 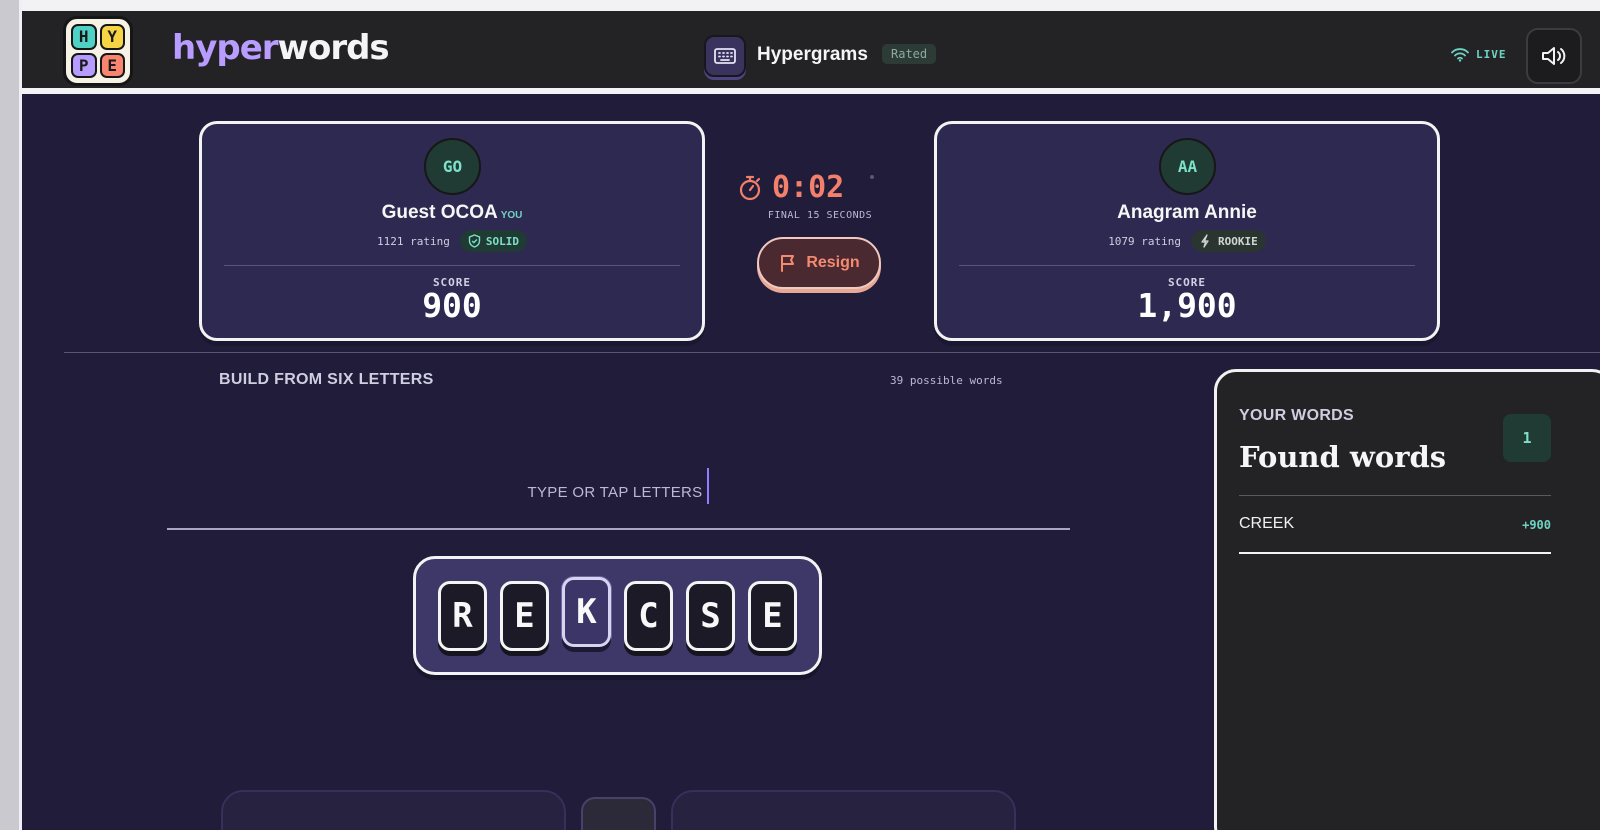 What do you see at coordinates (333, 48) in the screenshot?
I see `brand-part-words: words` at bounding box center [333, 48].